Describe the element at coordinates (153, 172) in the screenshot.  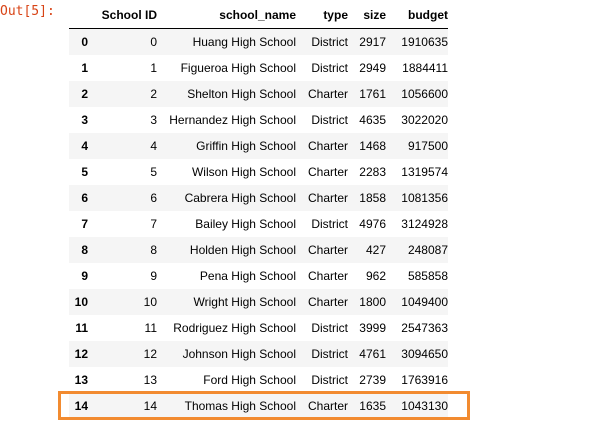
I see `cell-school-id: 5` at that location.